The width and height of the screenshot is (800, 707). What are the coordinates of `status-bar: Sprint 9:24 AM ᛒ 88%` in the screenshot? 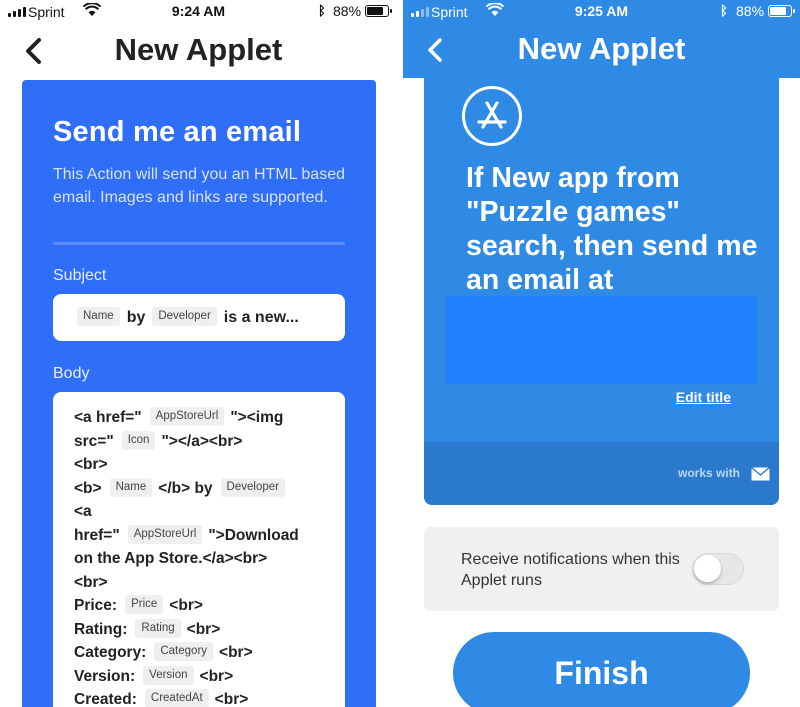 It's located at (198, 12).